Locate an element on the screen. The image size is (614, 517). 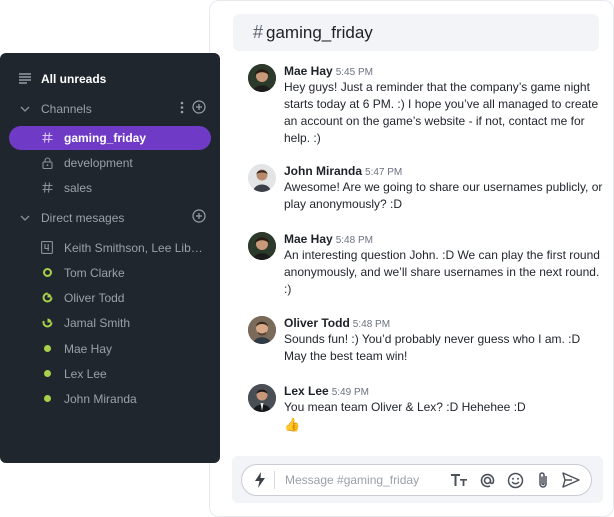
message-author: Lex Lee is located at coordinates (306, 391).